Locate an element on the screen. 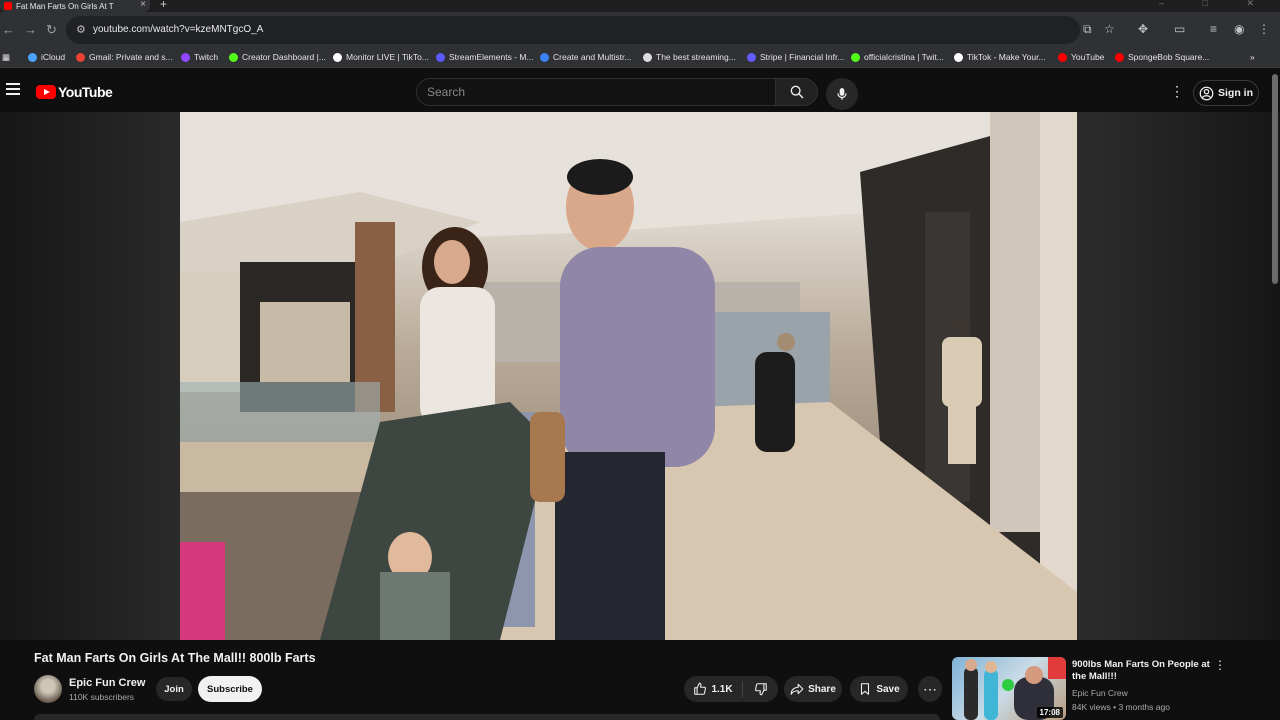 The width and height of the screenshot is (1280, 720). search-button is located at coordinates (797, 92).